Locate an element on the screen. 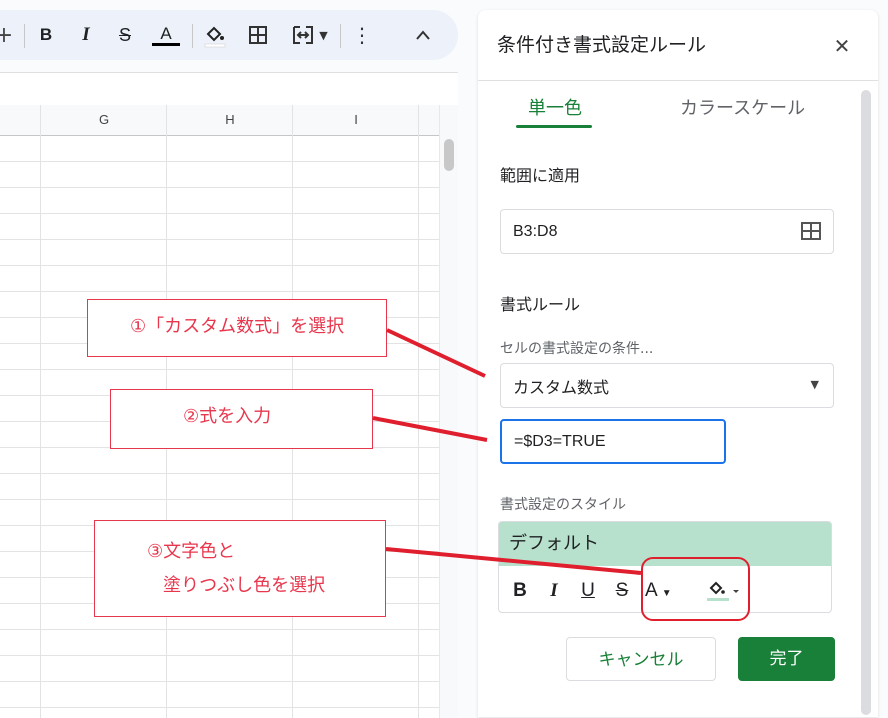 Image resolution: width=888 pixels, height=718 pixels. text-color-letter: A is located at coordinates (166, 33).